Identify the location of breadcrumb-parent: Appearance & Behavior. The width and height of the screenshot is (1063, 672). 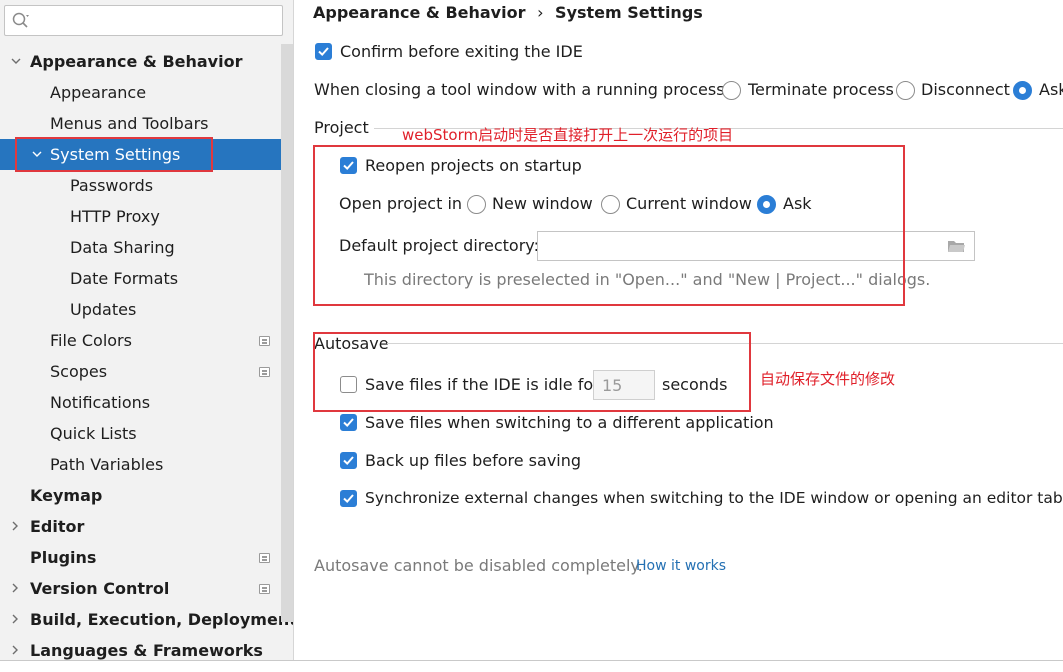
(419, 12).